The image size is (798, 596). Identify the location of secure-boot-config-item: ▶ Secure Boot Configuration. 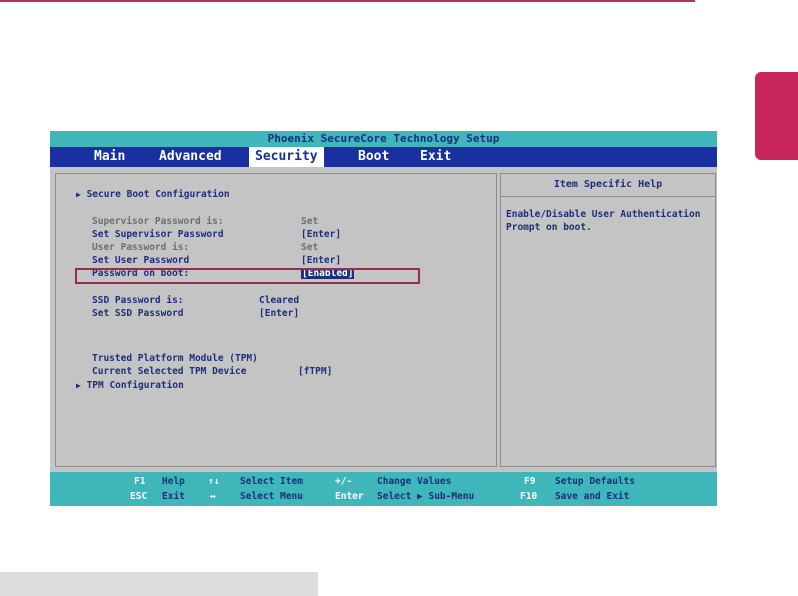
(153, 195).